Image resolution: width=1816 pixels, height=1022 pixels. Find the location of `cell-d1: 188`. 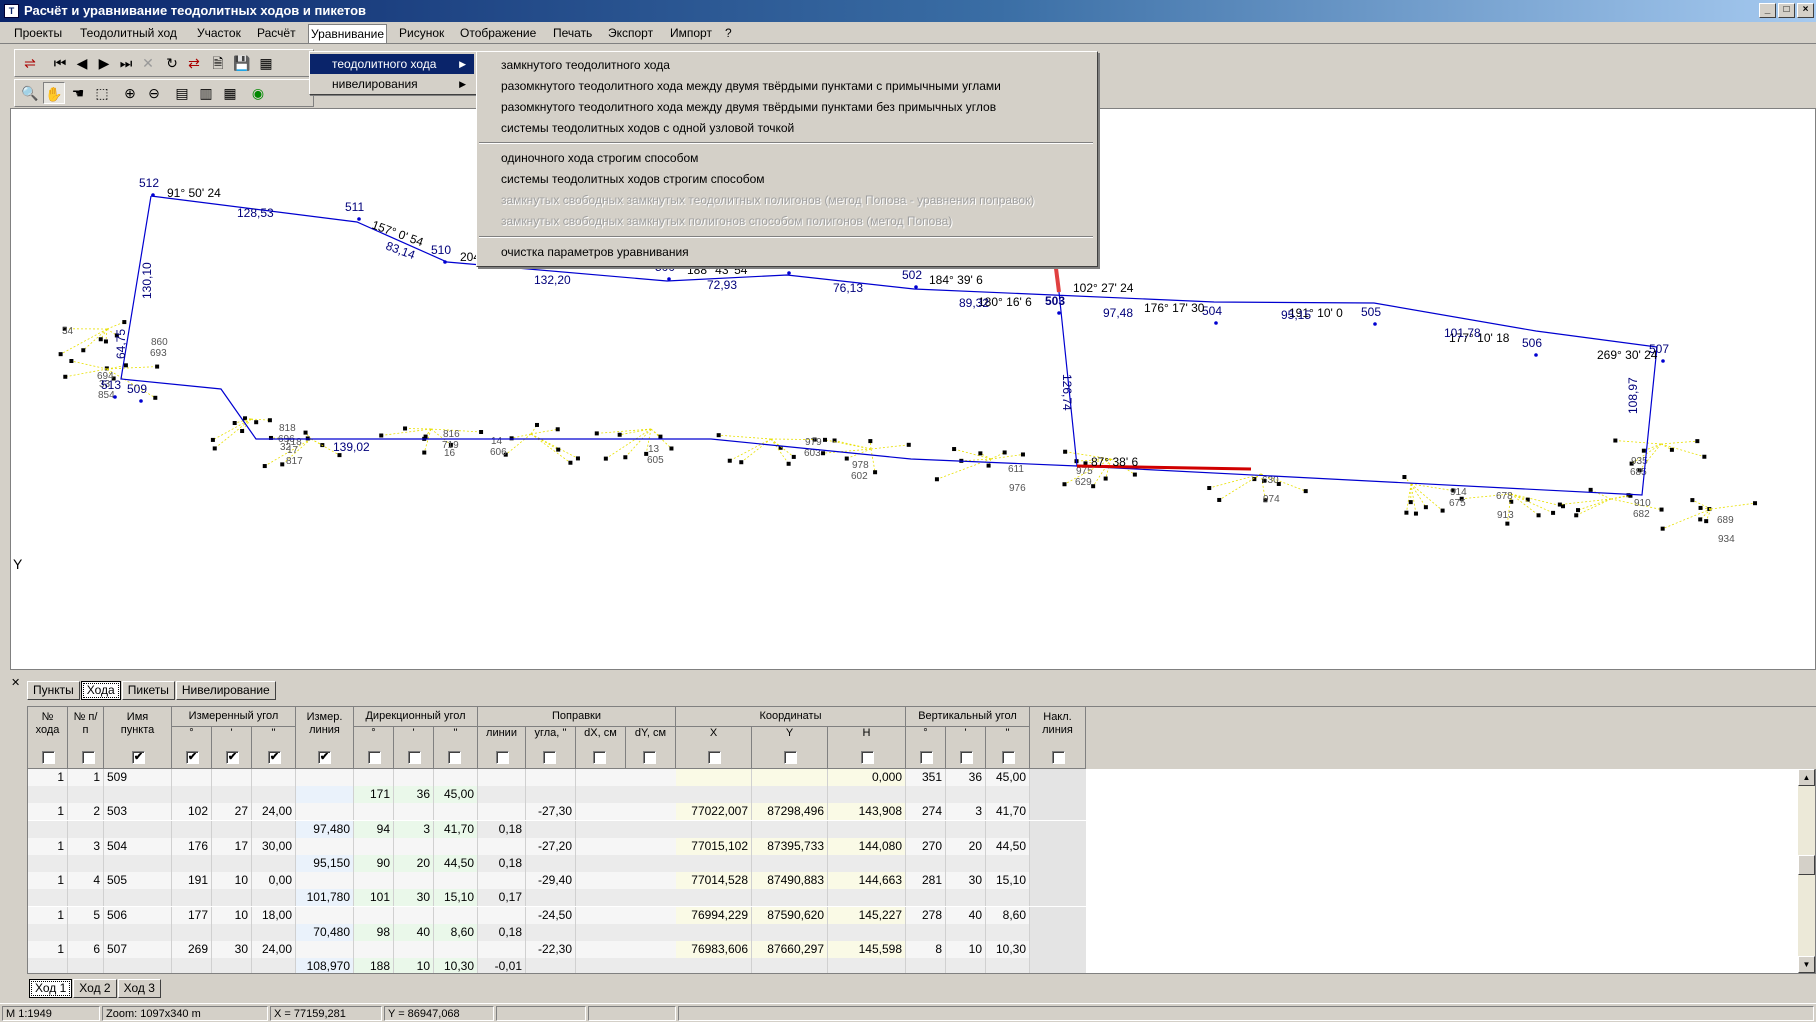

cell-d1: 188 is located at coordinates (374, 965).